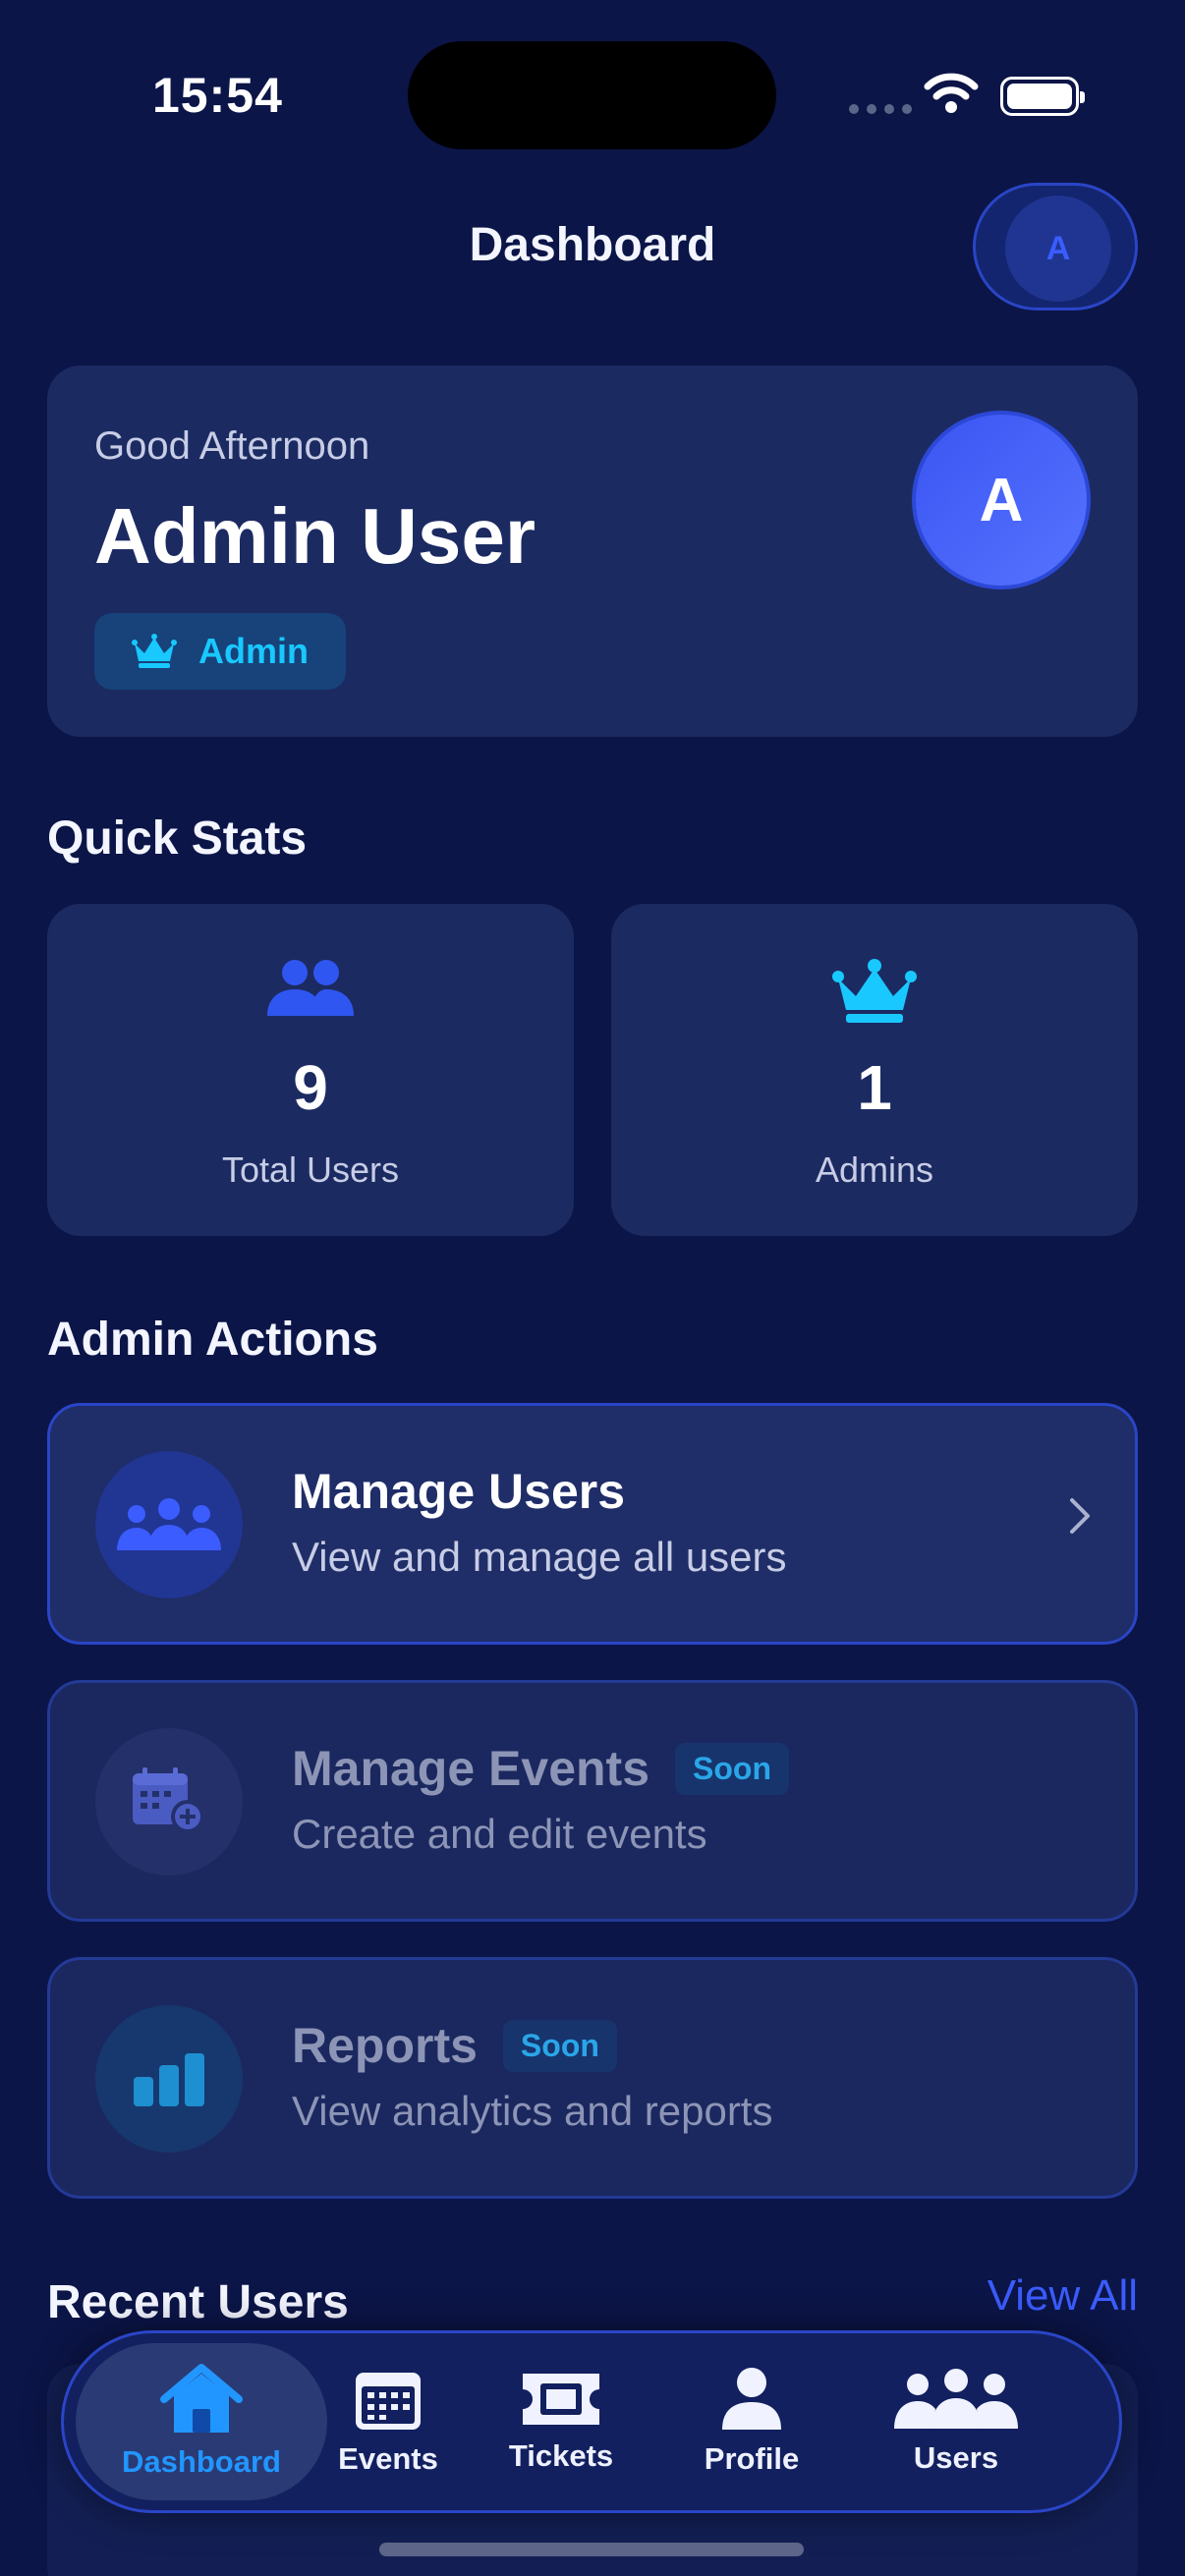  I want to click on action-subtitle: Create and edit events, so click(500, 1834).